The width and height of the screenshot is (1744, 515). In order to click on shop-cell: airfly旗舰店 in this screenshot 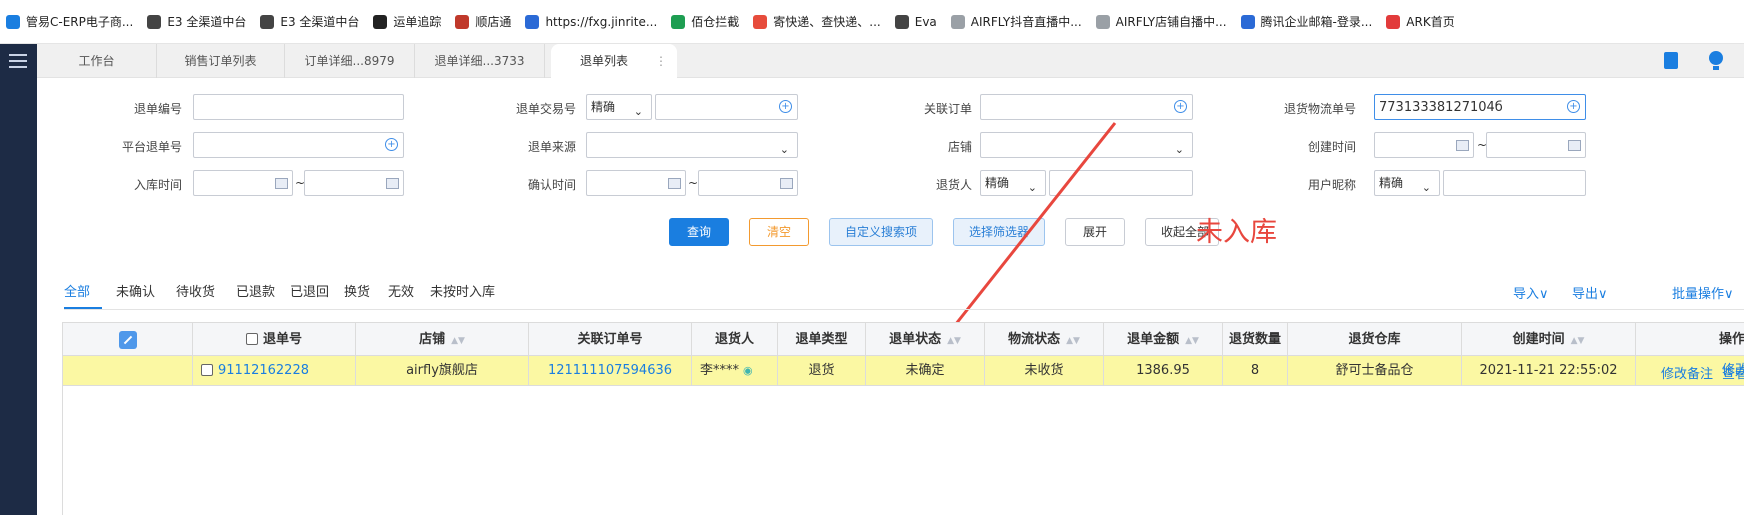, I will do `click(442, 370)`.